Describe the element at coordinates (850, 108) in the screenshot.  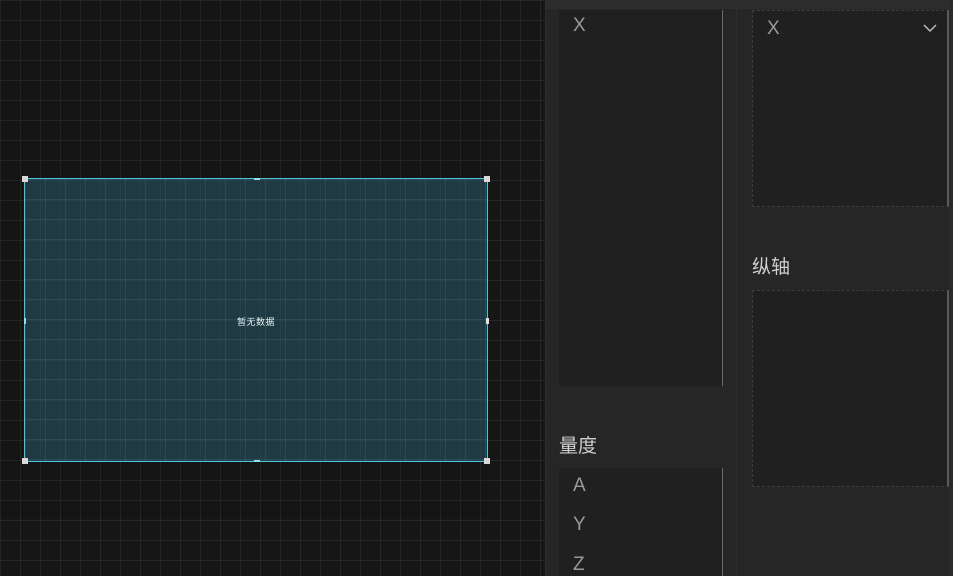
I see `x-axis-dropzone: X` at that location.